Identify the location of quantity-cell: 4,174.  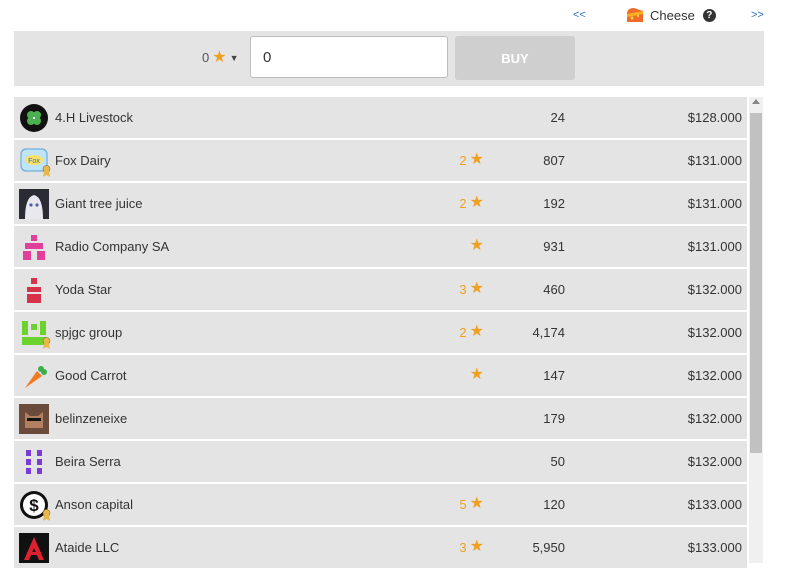
(548, 332).